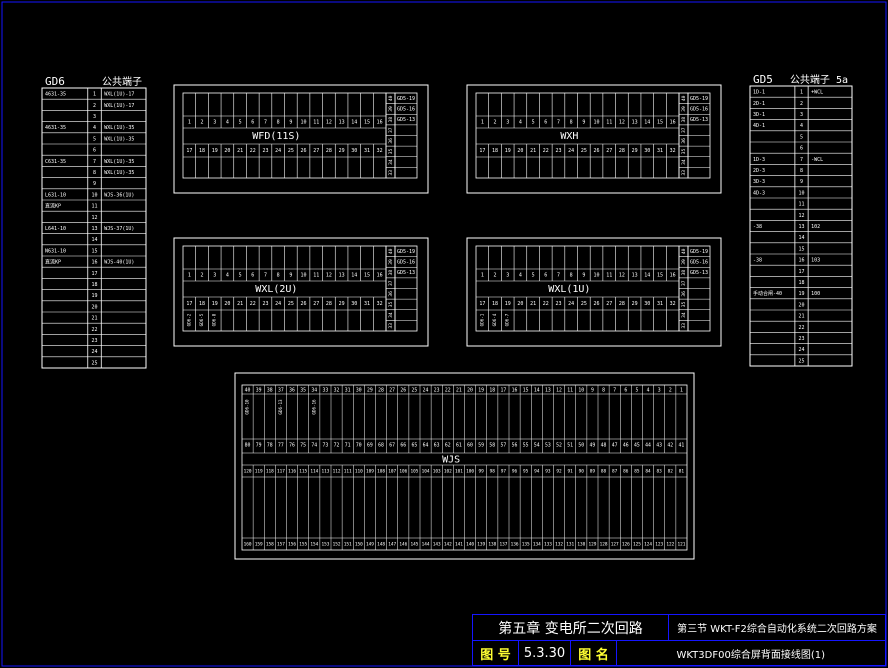 This screenshot has height=668, width=888. I want to click on module-bottom-tag: GD6-1, so click(481, 319).